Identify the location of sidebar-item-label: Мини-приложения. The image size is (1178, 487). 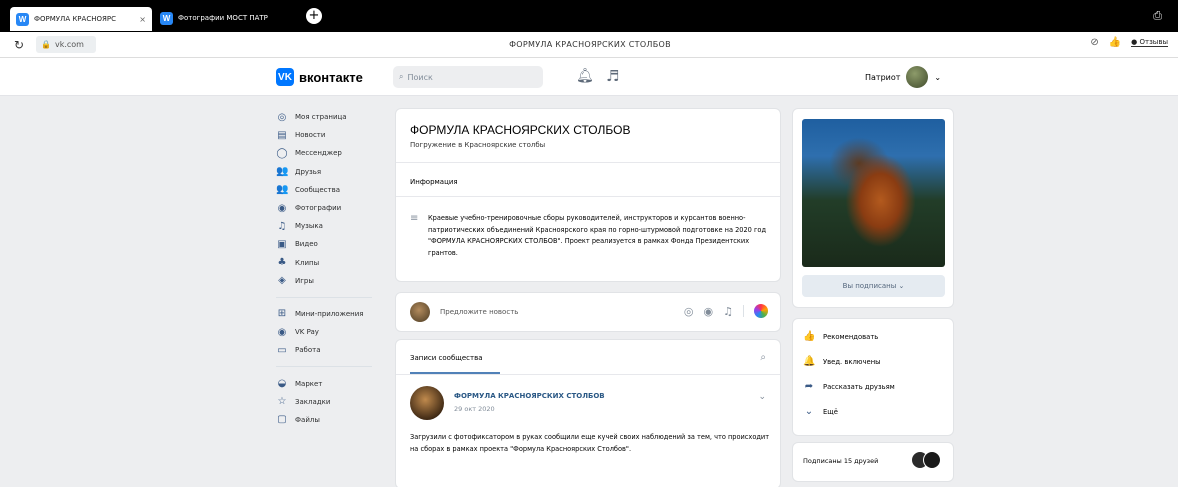
(329, 313).